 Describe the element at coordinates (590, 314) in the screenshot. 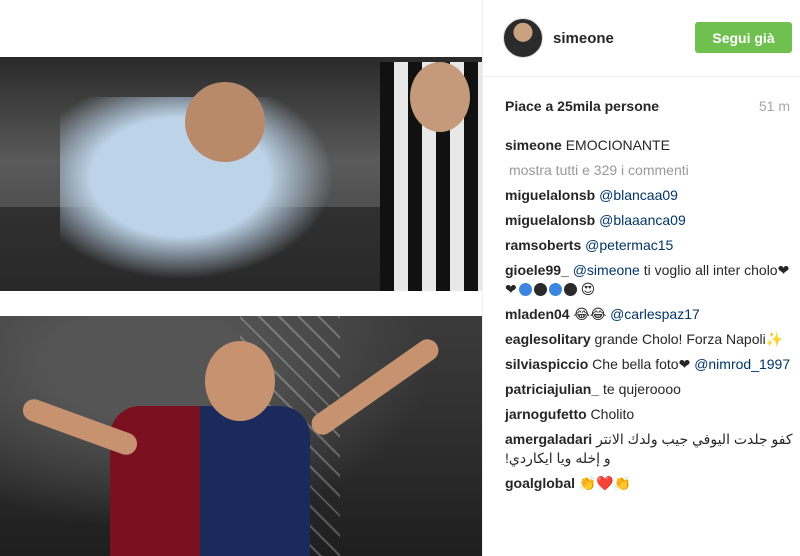

I see `comment-text: 😂😂` at that location.